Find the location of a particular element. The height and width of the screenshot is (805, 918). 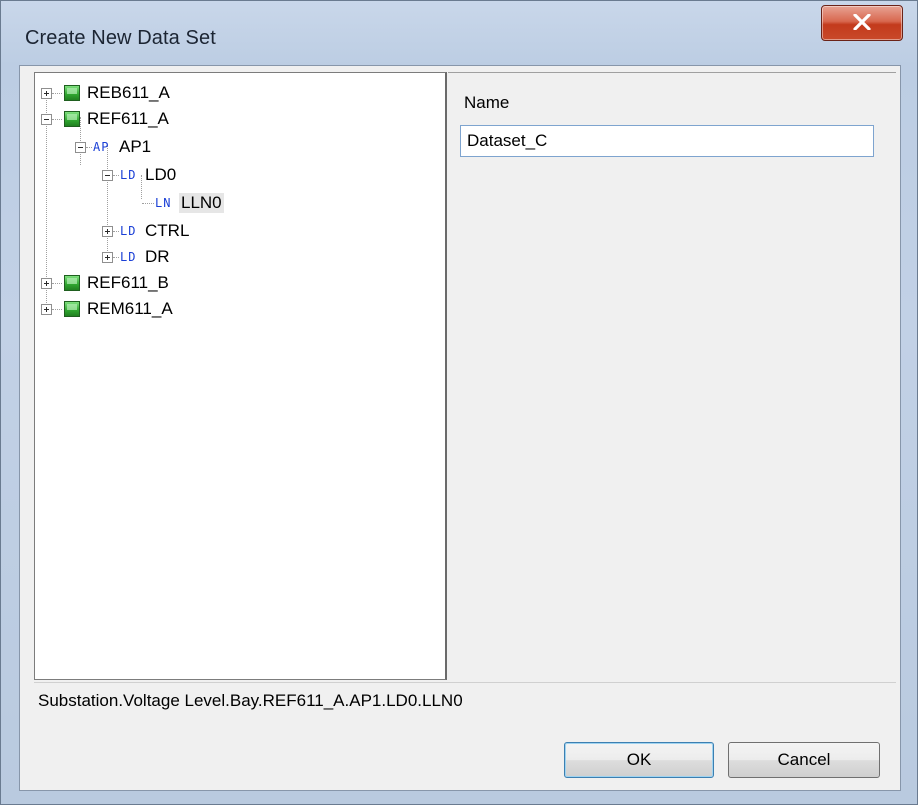

tree-node-label: AP1 is located at coordinates (135, 146).